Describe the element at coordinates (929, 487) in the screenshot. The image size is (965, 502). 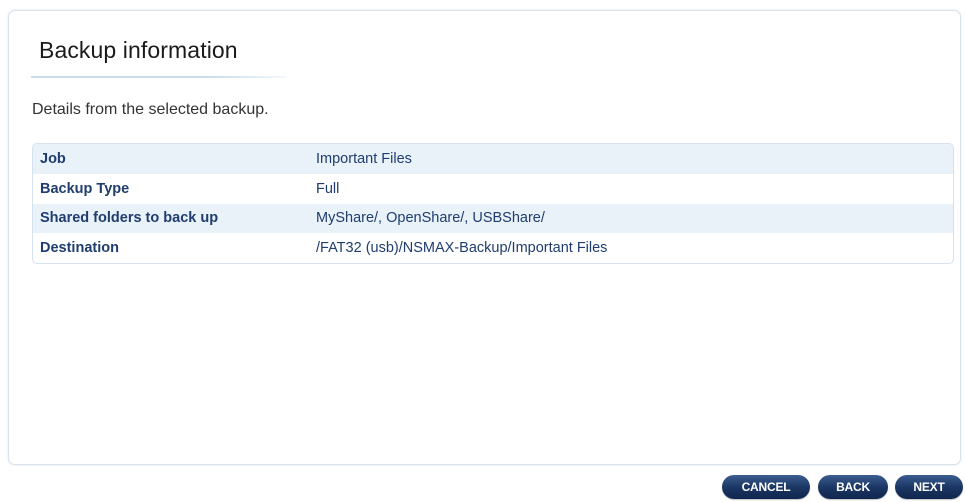
I see `next-button: NEXT` at that location.